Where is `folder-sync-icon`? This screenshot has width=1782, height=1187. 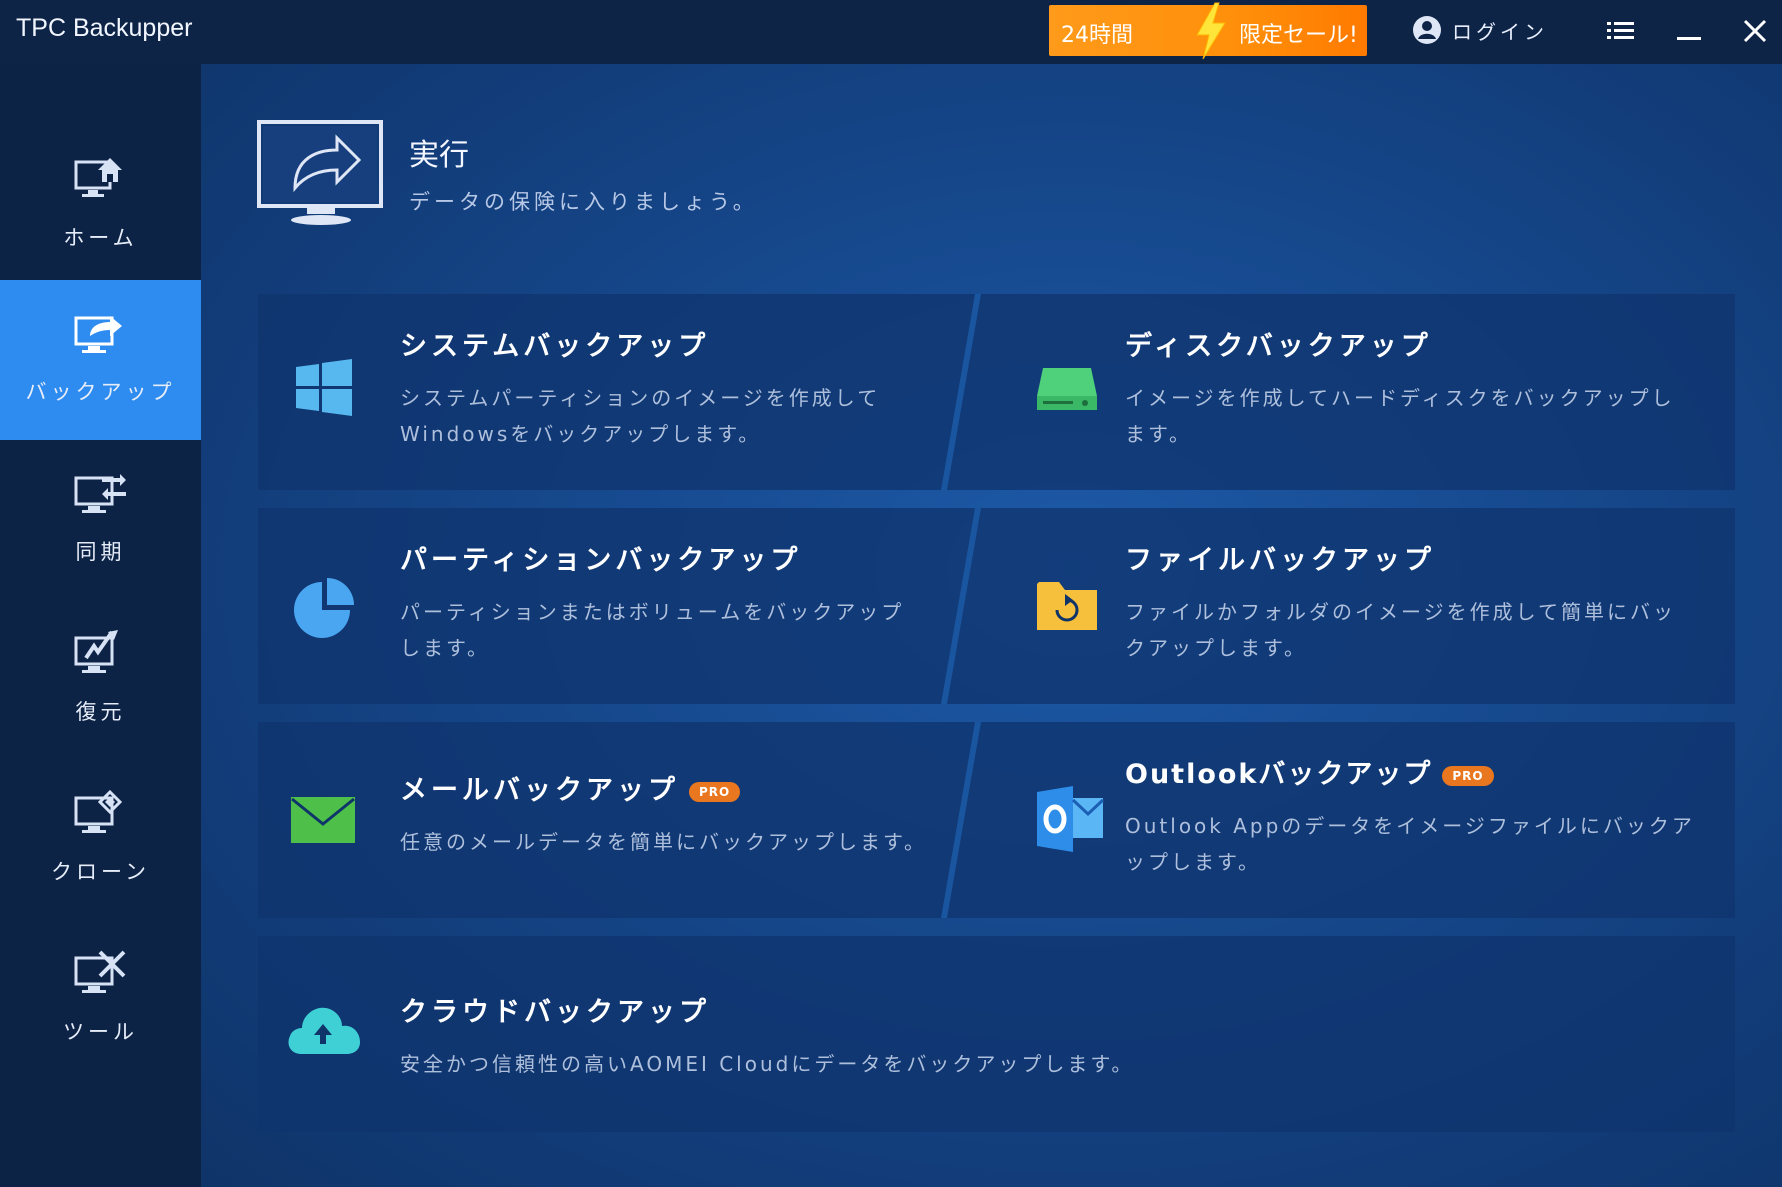
folder-sync-icon is located at coordinates (1067, 606).